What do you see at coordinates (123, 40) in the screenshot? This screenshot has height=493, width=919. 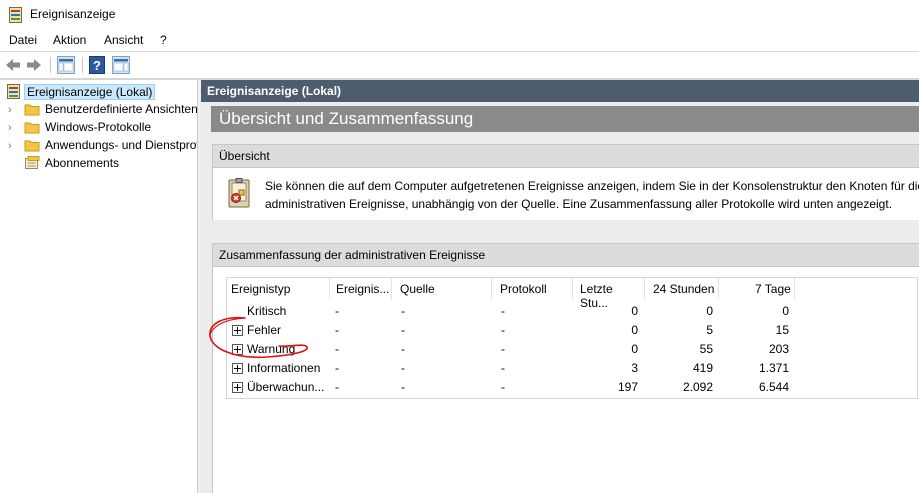 I see `menu-item-ansicht: Ansicht` at bounding box center [123, 40].